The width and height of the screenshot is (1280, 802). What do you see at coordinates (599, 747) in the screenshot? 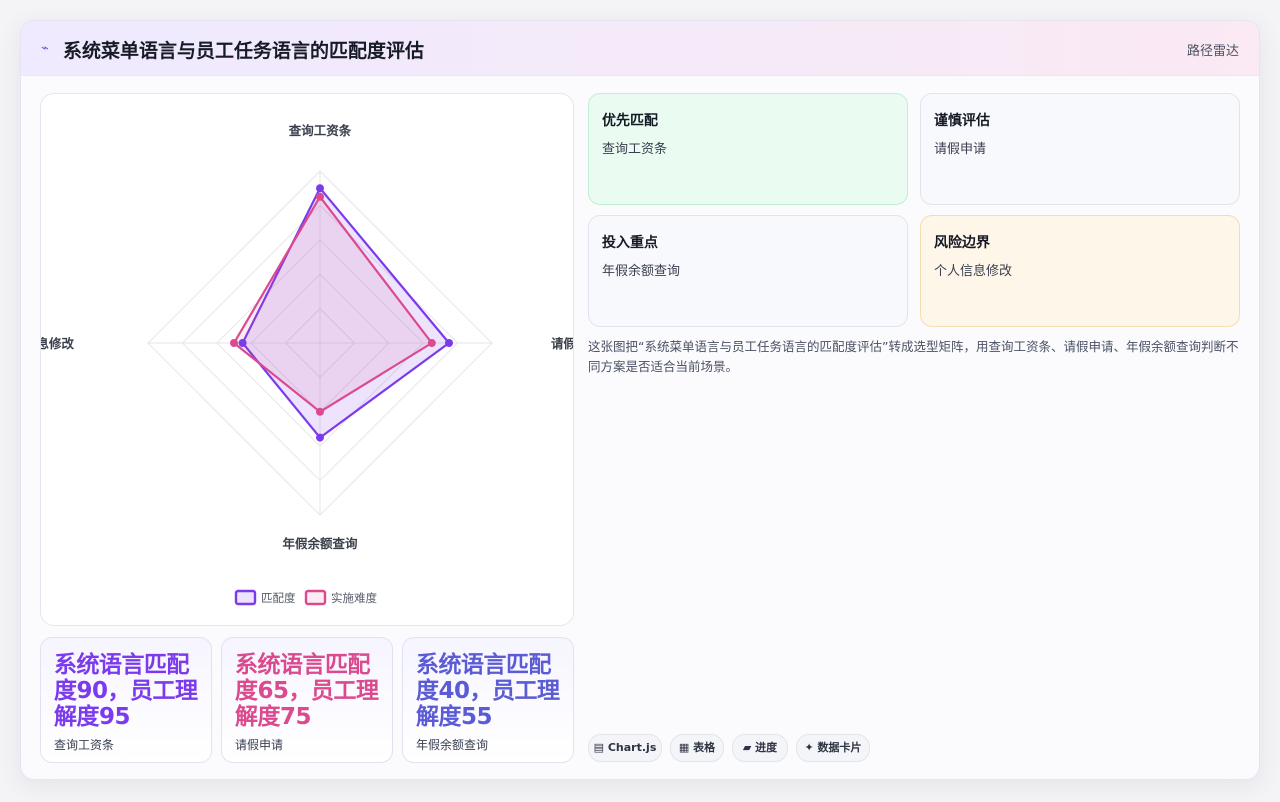
I see `chart-icon: ▤` at bounding box center [599, 747].